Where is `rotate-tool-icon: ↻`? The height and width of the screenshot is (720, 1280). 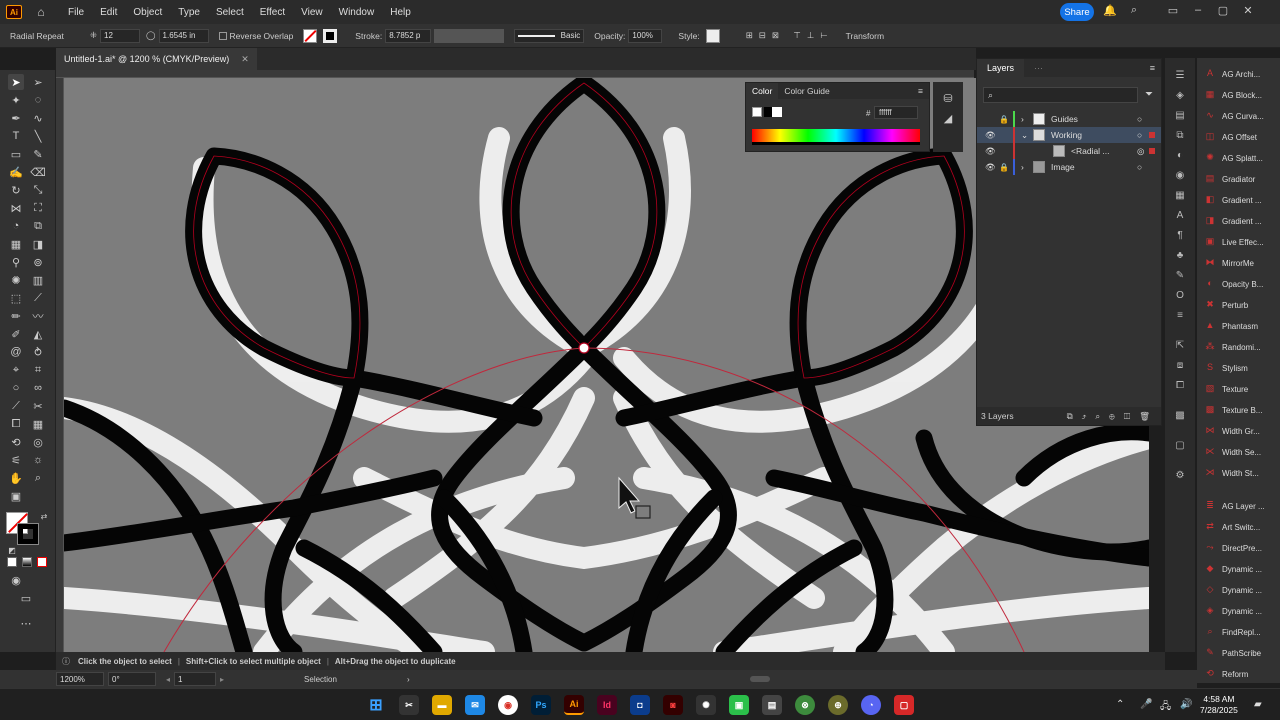 rotate-tool-icon: ↻ is located at coordinates (16, 190).